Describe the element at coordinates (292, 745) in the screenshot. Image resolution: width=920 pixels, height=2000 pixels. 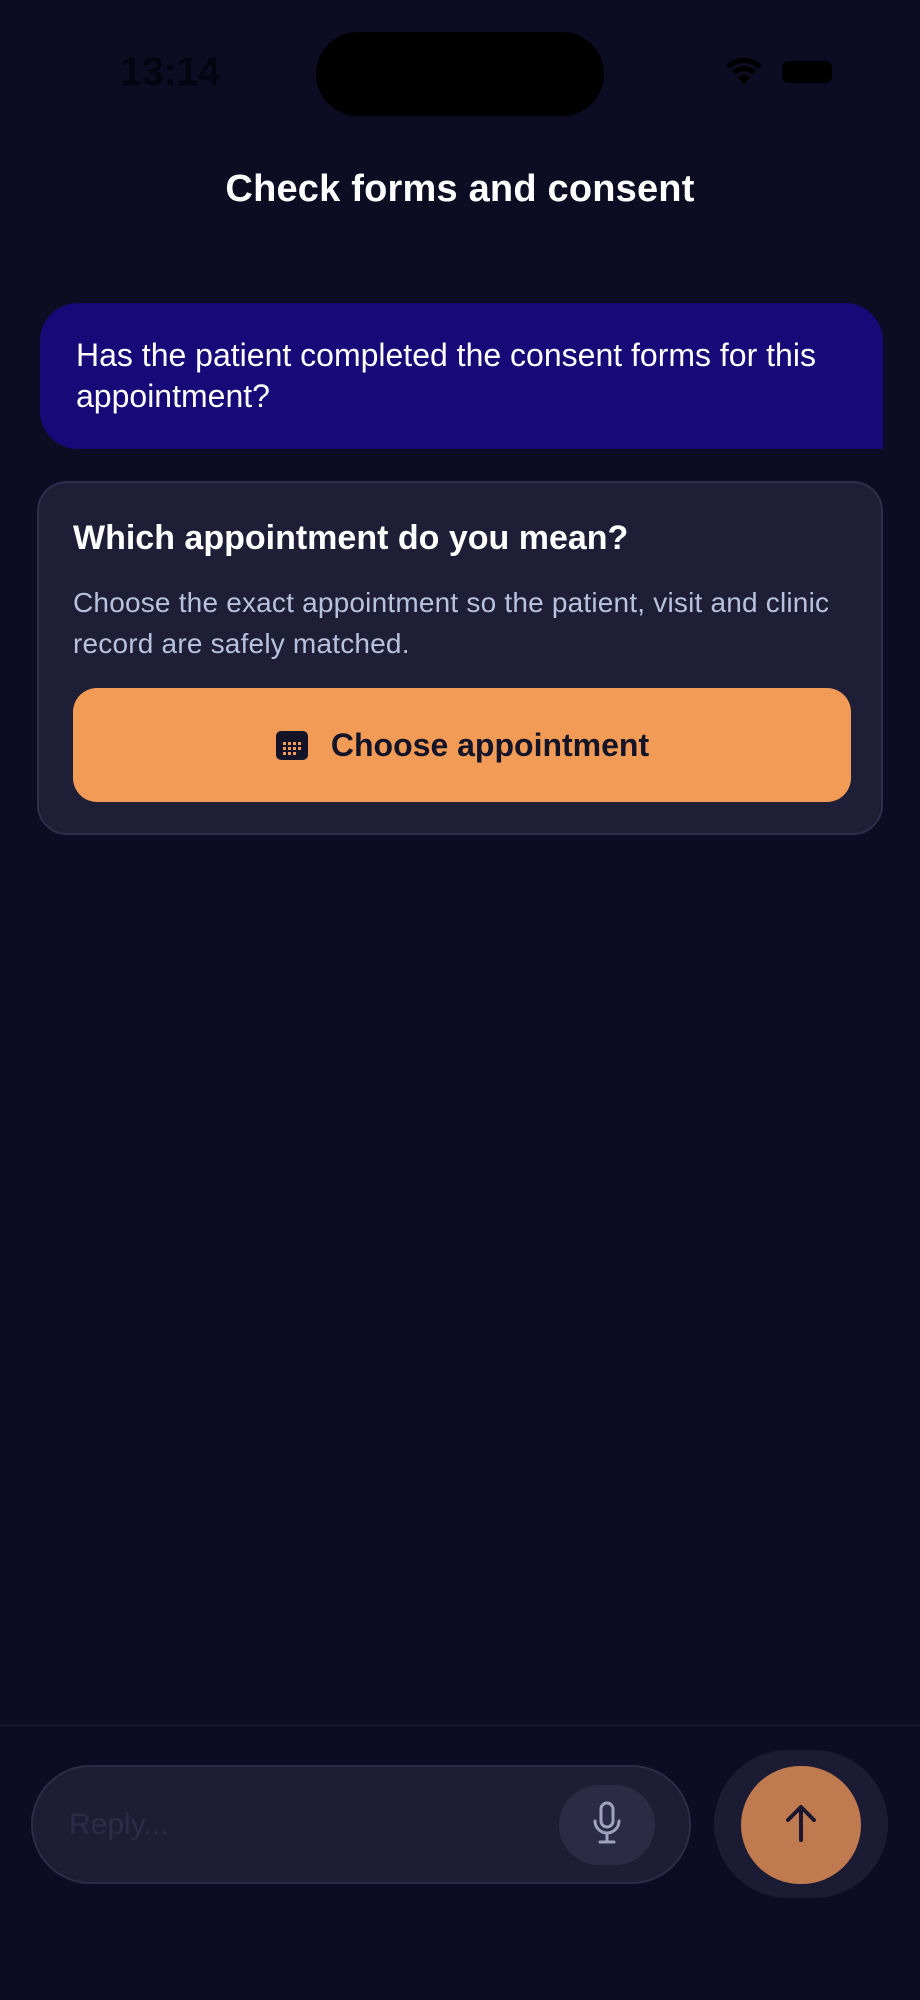
I see `calendar-icon` at that location.